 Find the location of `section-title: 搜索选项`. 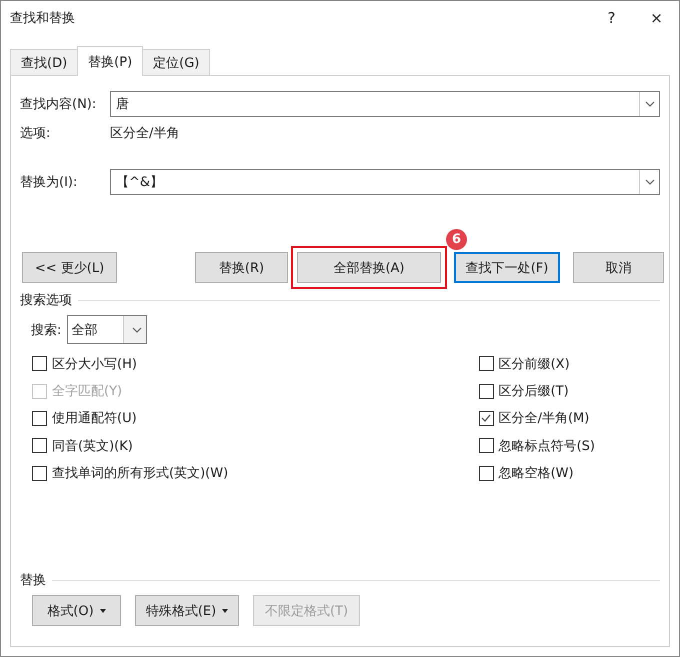

section-title: 搜索选项 is located at coordinates (46, 300).